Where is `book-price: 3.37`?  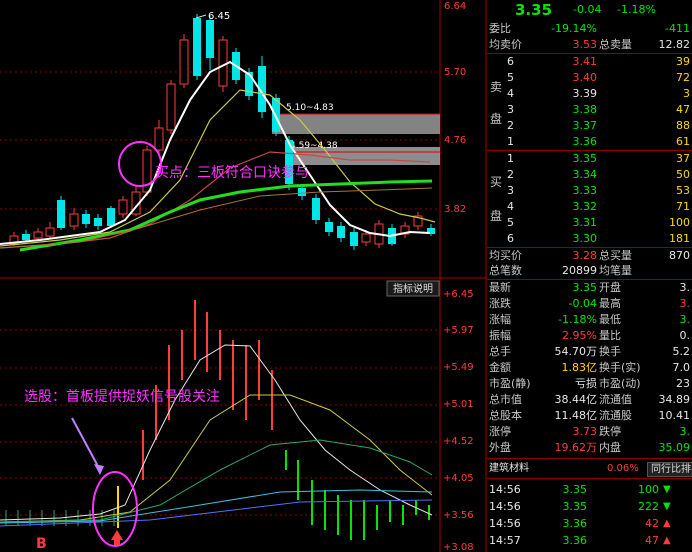
book-price: 3.37 is located at coordinates (585, 125).